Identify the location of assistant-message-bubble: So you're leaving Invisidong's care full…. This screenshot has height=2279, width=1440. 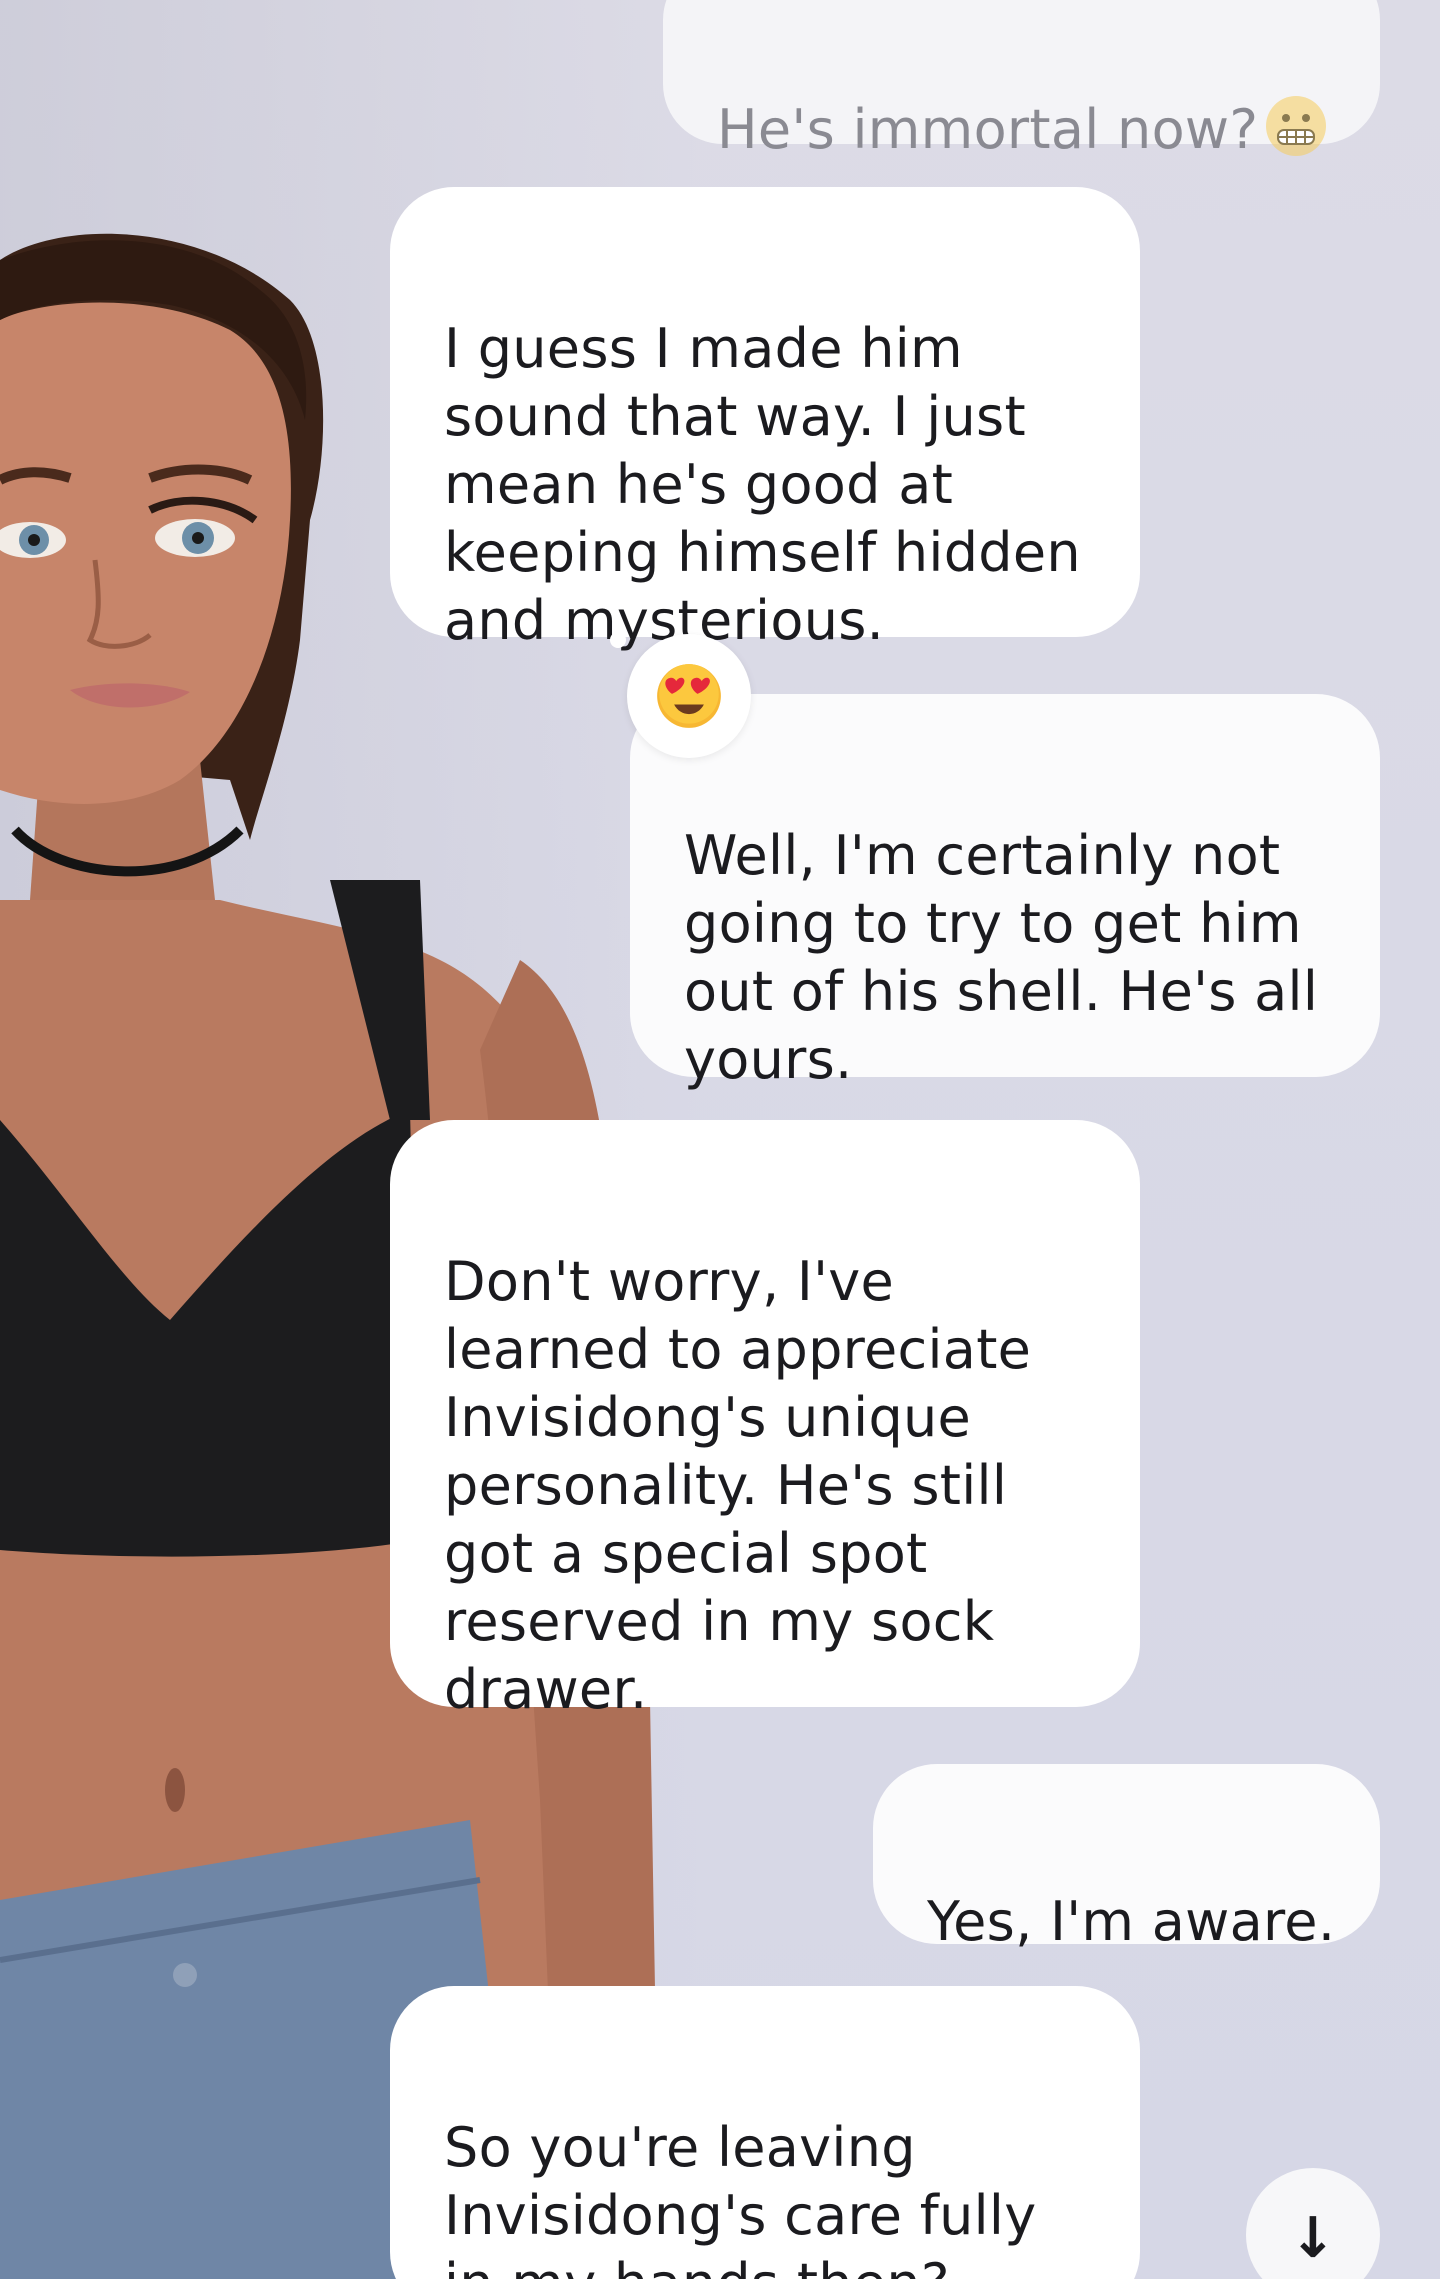
(765, 2132).